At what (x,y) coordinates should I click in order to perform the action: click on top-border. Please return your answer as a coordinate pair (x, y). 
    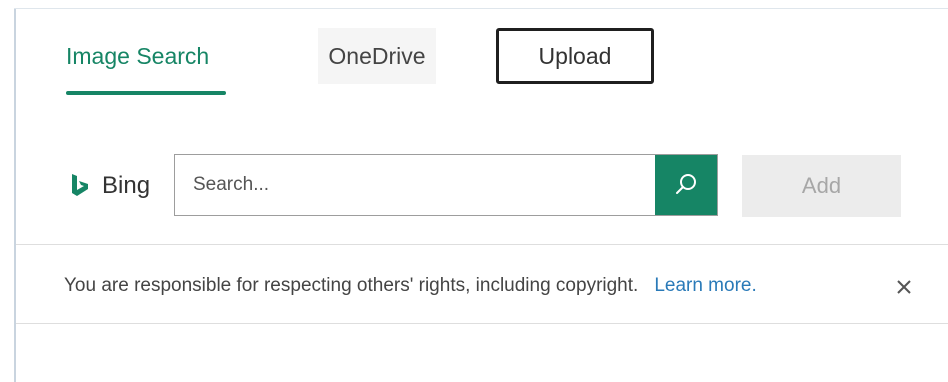
    Looking at the image, I should click on (481, 8).